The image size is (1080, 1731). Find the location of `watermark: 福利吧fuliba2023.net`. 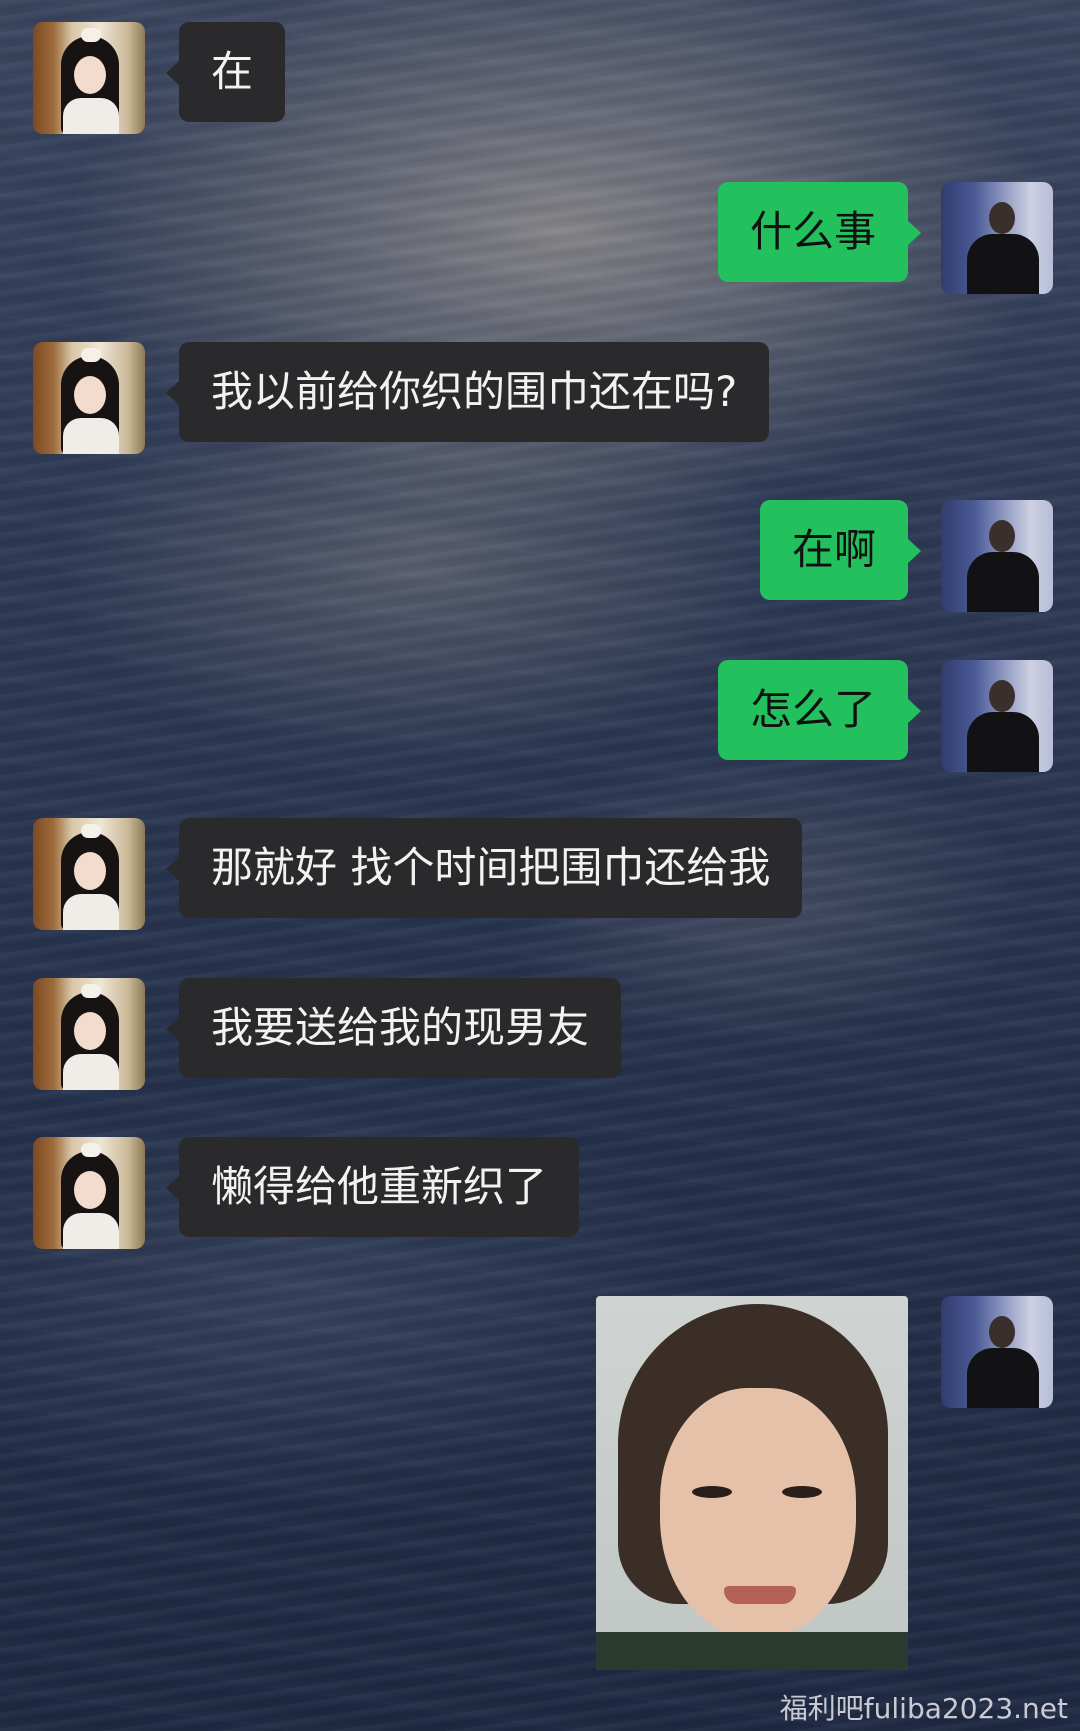

watermark: 福利吧fuliba2023.net is located at coordinates (923, 1708).